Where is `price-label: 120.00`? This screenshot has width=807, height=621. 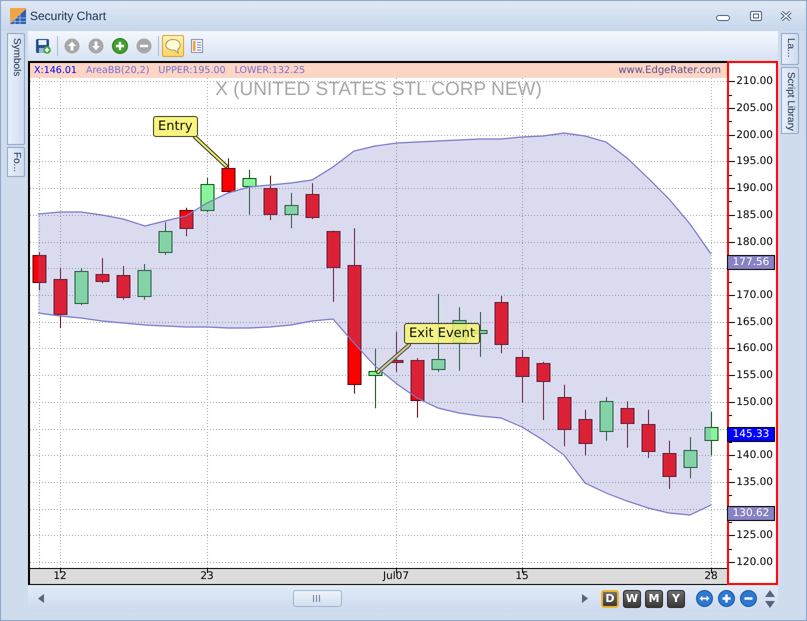 price-label: 120.00 is located at coordinates (754, 562).